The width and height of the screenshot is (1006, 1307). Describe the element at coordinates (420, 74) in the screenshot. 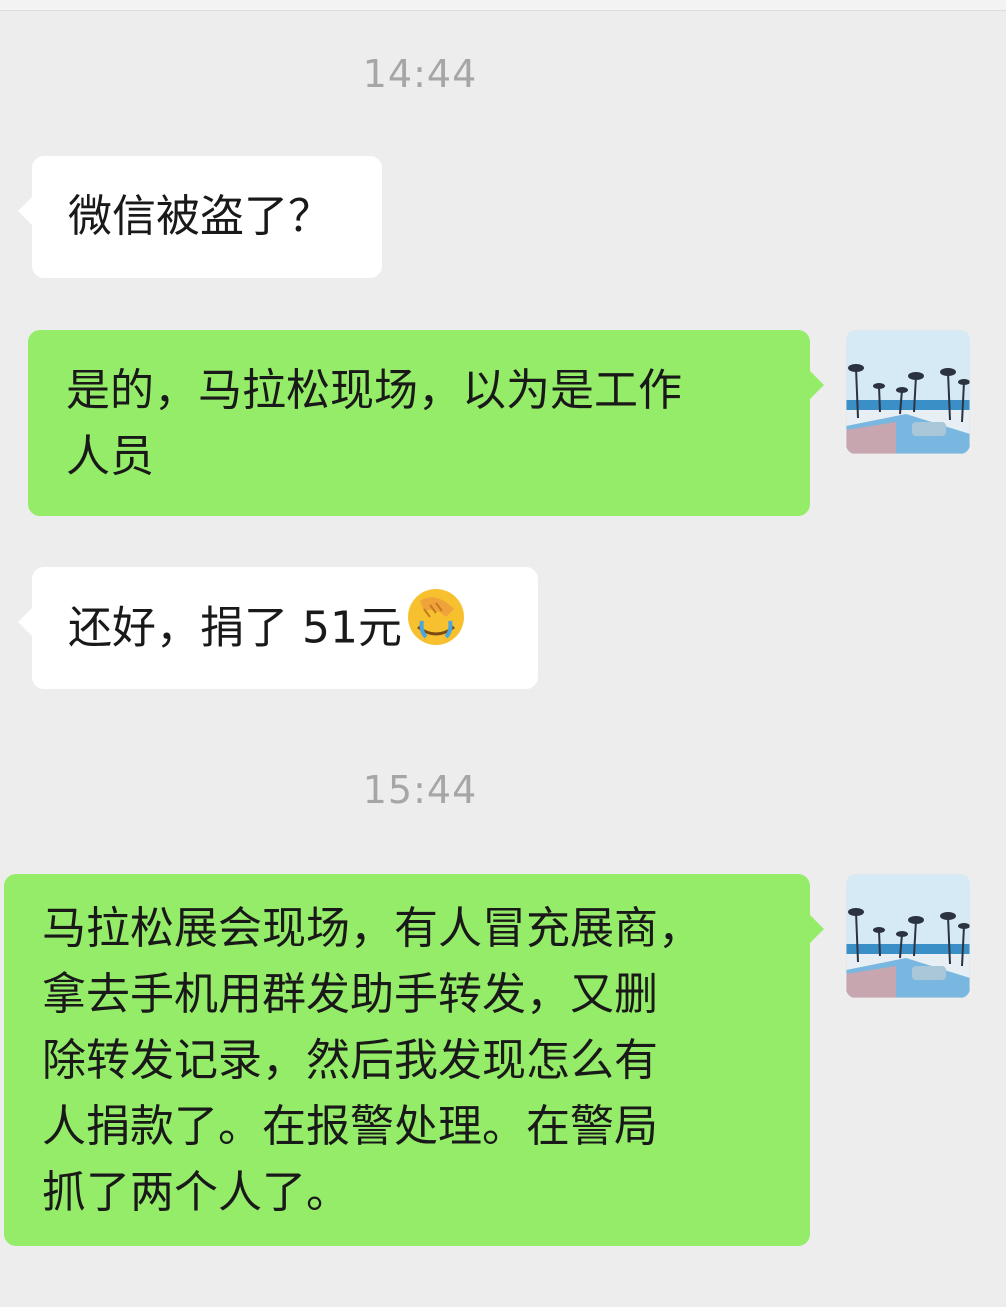

I see `timestamp: 14:44` at that location.